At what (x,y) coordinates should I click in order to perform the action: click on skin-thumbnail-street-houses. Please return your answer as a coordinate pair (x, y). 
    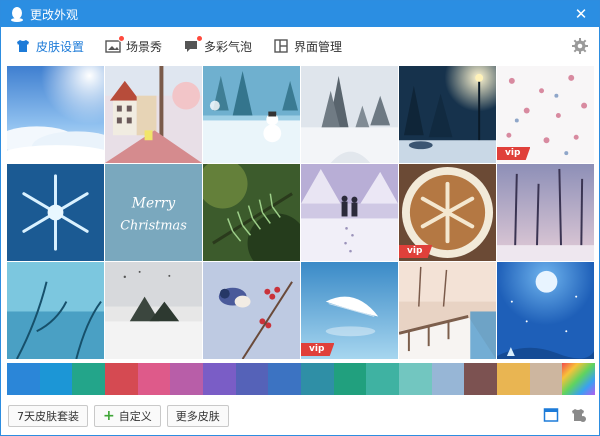
    Looking at the image, I should click on (154, 115).